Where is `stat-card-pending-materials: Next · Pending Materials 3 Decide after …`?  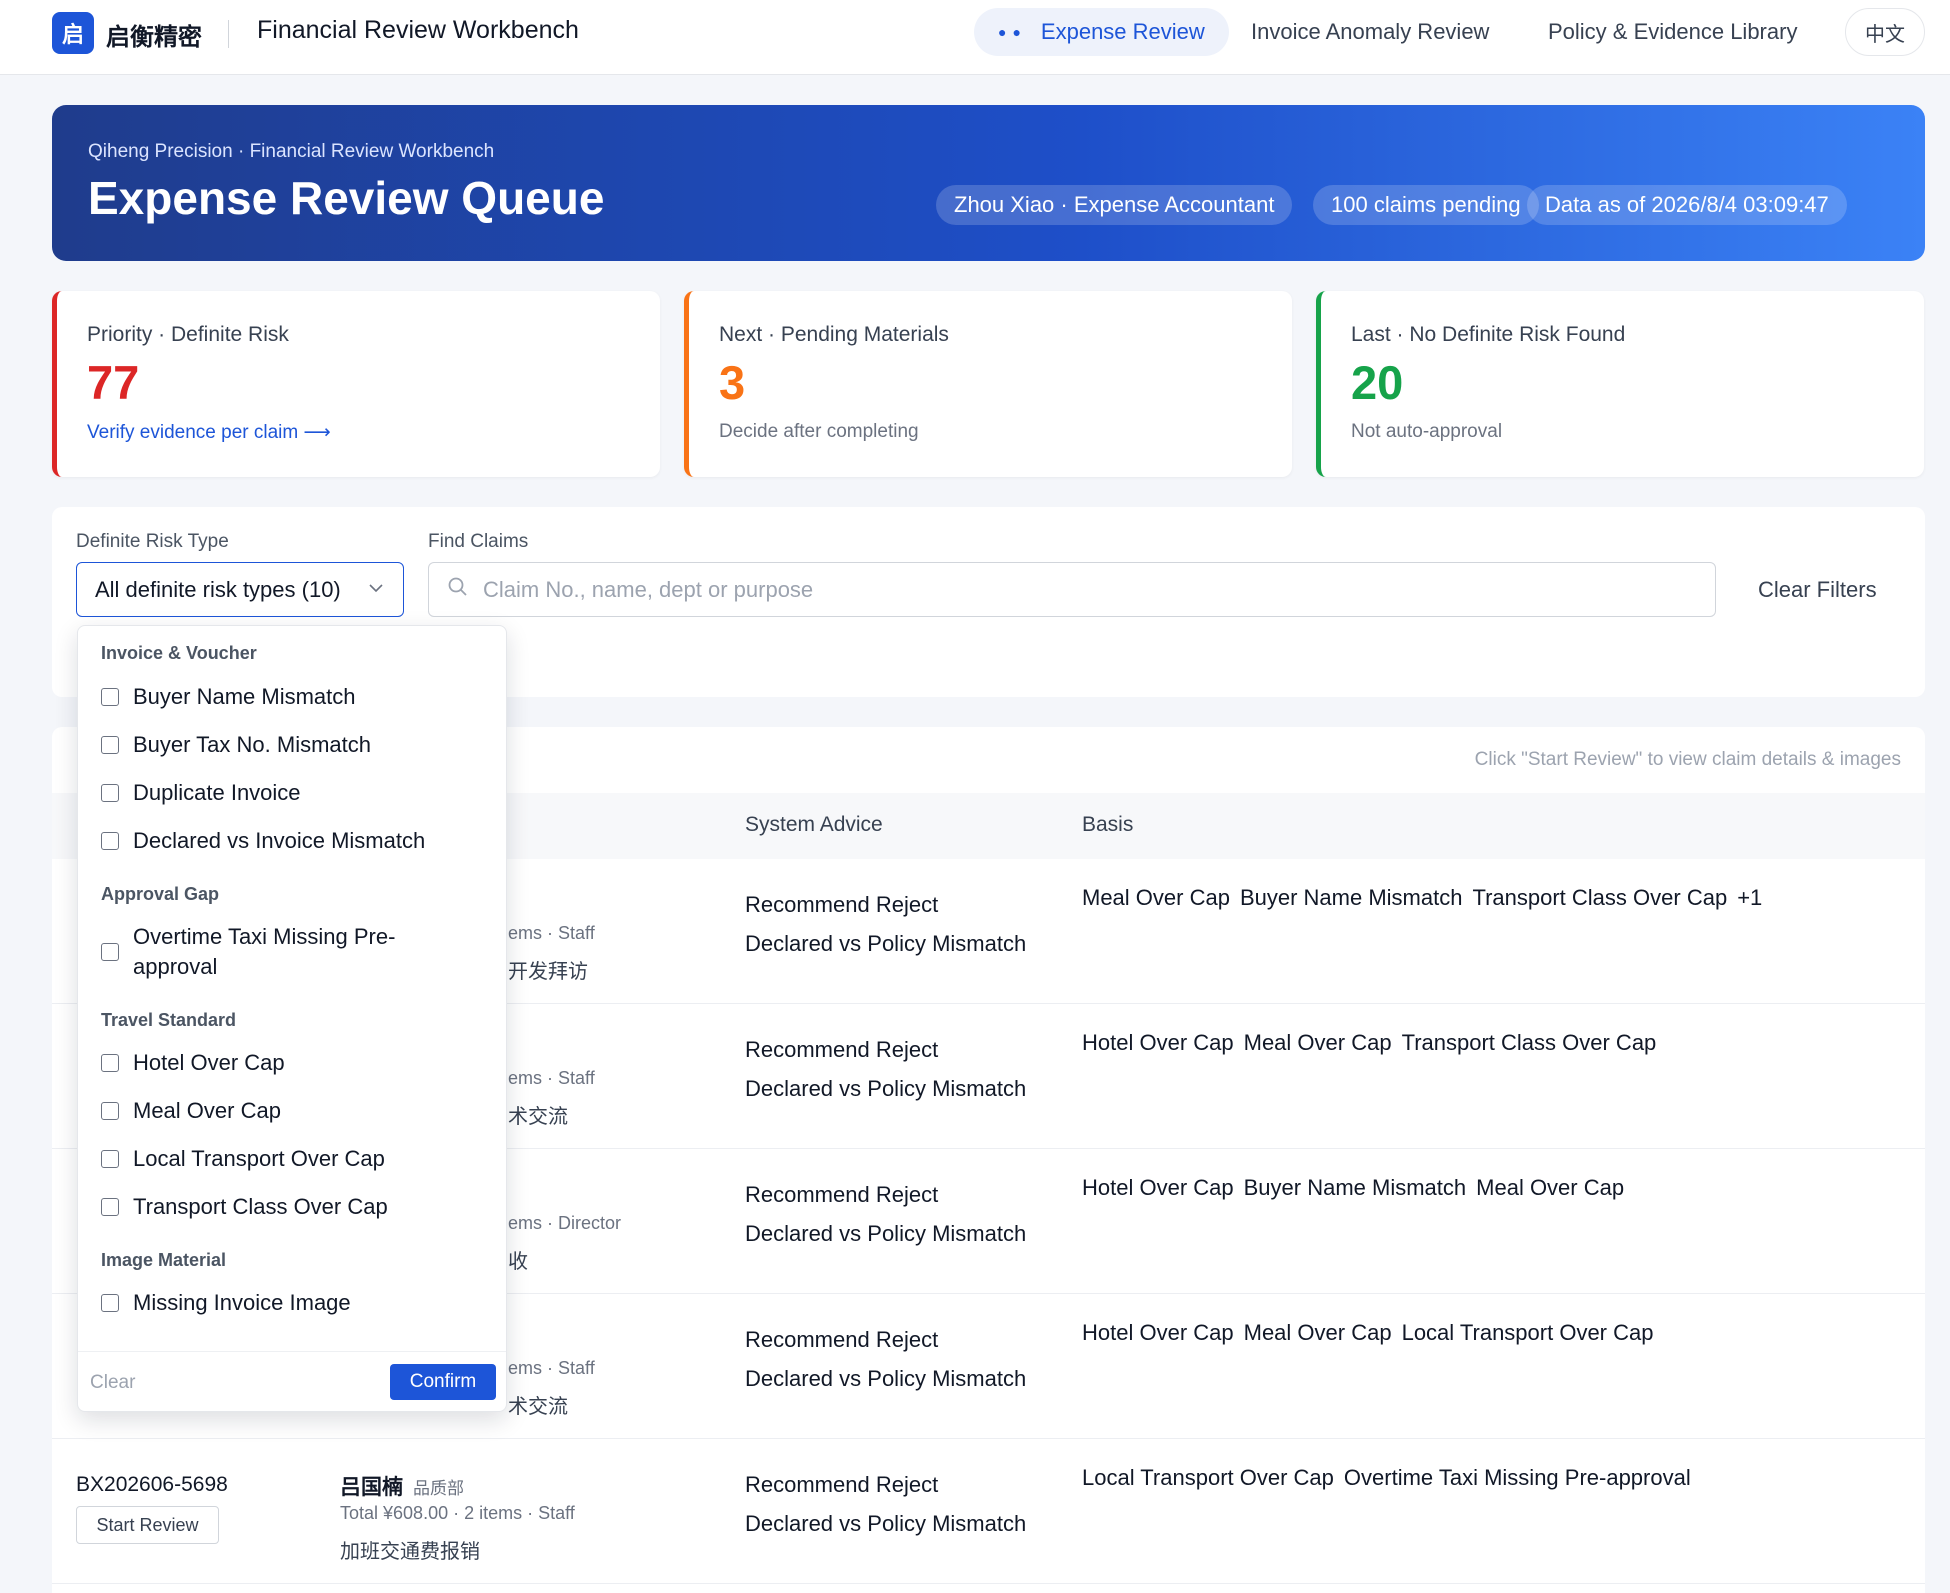 stat-card-pending-materials: Next · Pending Materials 3 Decide after … is located at coordinates (988, 384).